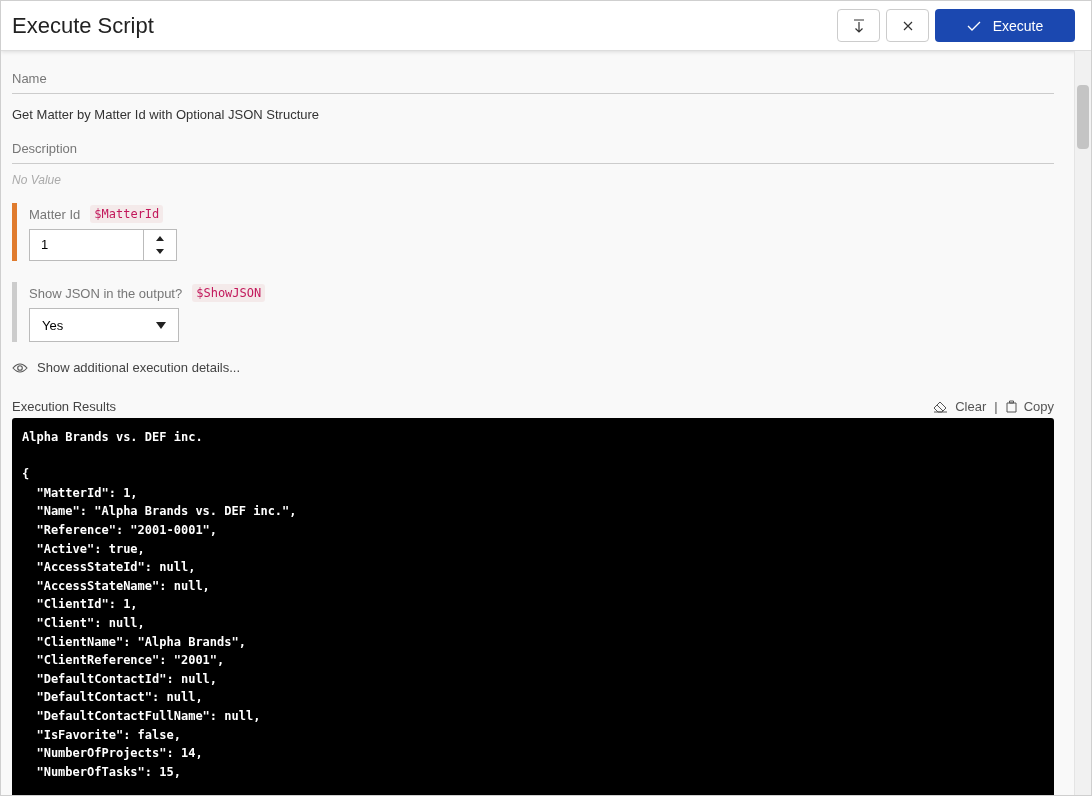  I want to click on output-line: "MatterId": 1,, so click(86, 493).